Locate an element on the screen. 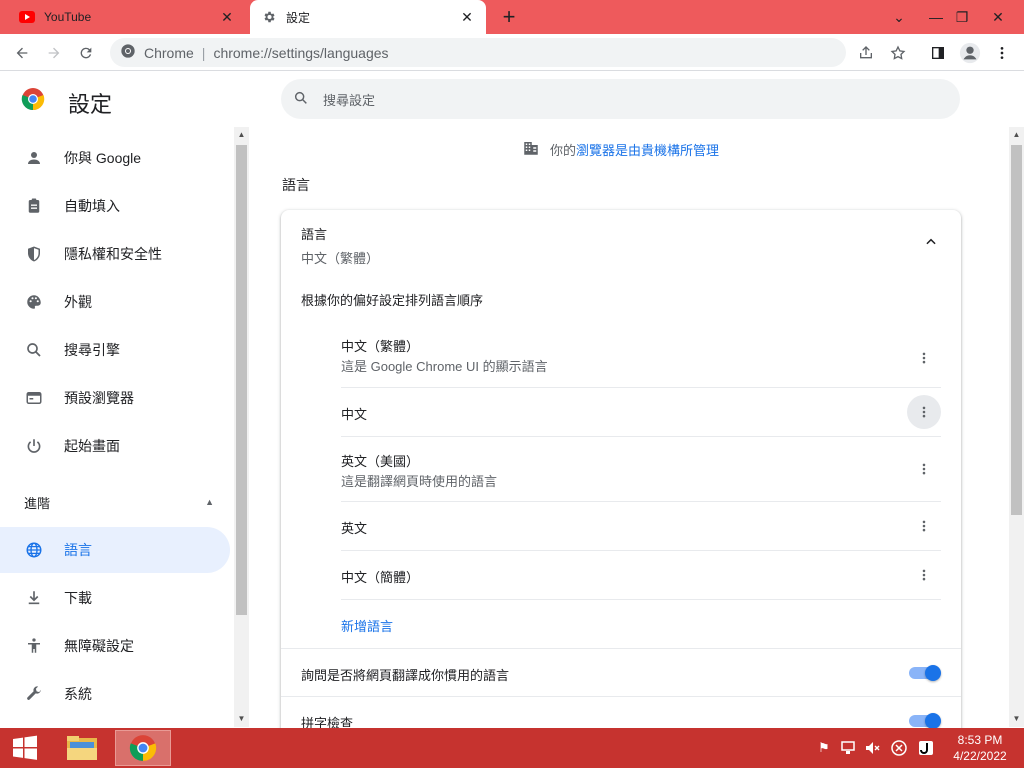  more-menu-icon is located at coordinates (1002, 53).